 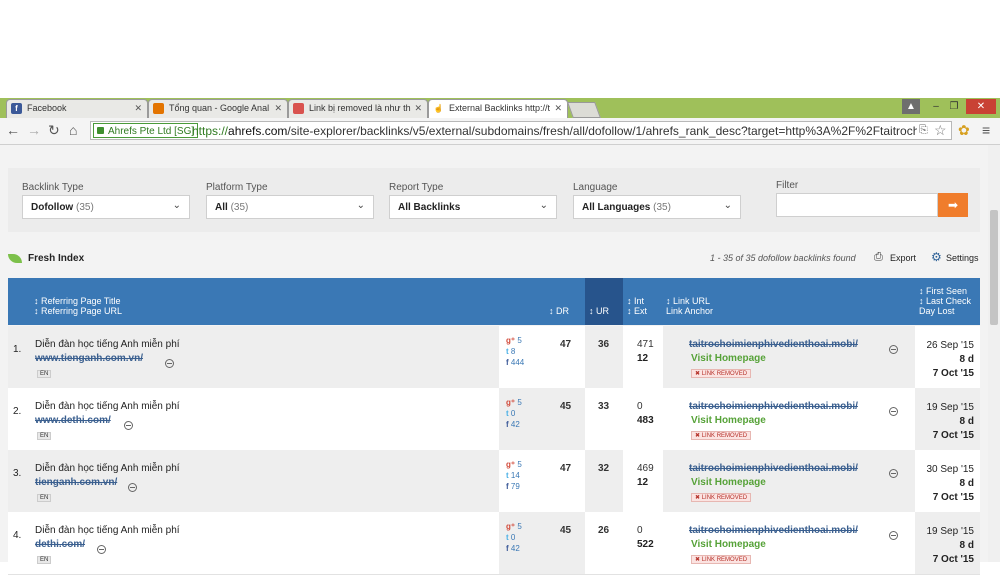 I want to click on dr-value: 47, so click(x=566, y=468).